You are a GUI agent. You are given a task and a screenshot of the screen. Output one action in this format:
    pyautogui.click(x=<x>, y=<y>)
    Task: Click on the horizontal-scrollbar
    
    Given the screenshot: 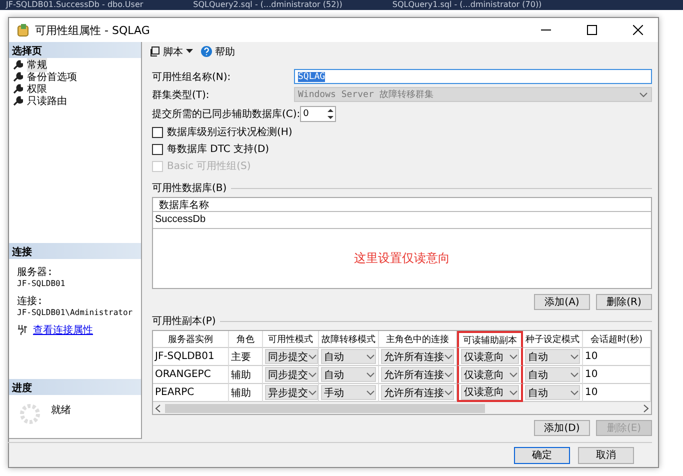 What is the action you would take?
    pyautogui.click(x=402, y=408)
    